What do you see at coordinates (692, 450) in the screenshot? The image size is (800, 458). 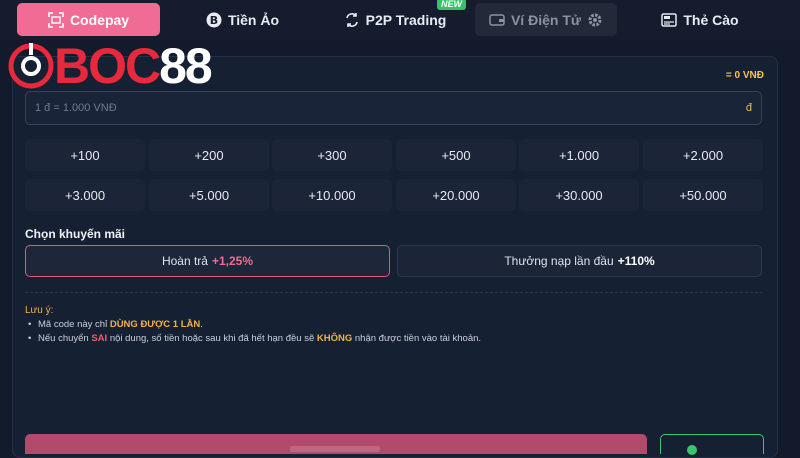 I see `status-dot-icon` at bounding box center [692, 450].